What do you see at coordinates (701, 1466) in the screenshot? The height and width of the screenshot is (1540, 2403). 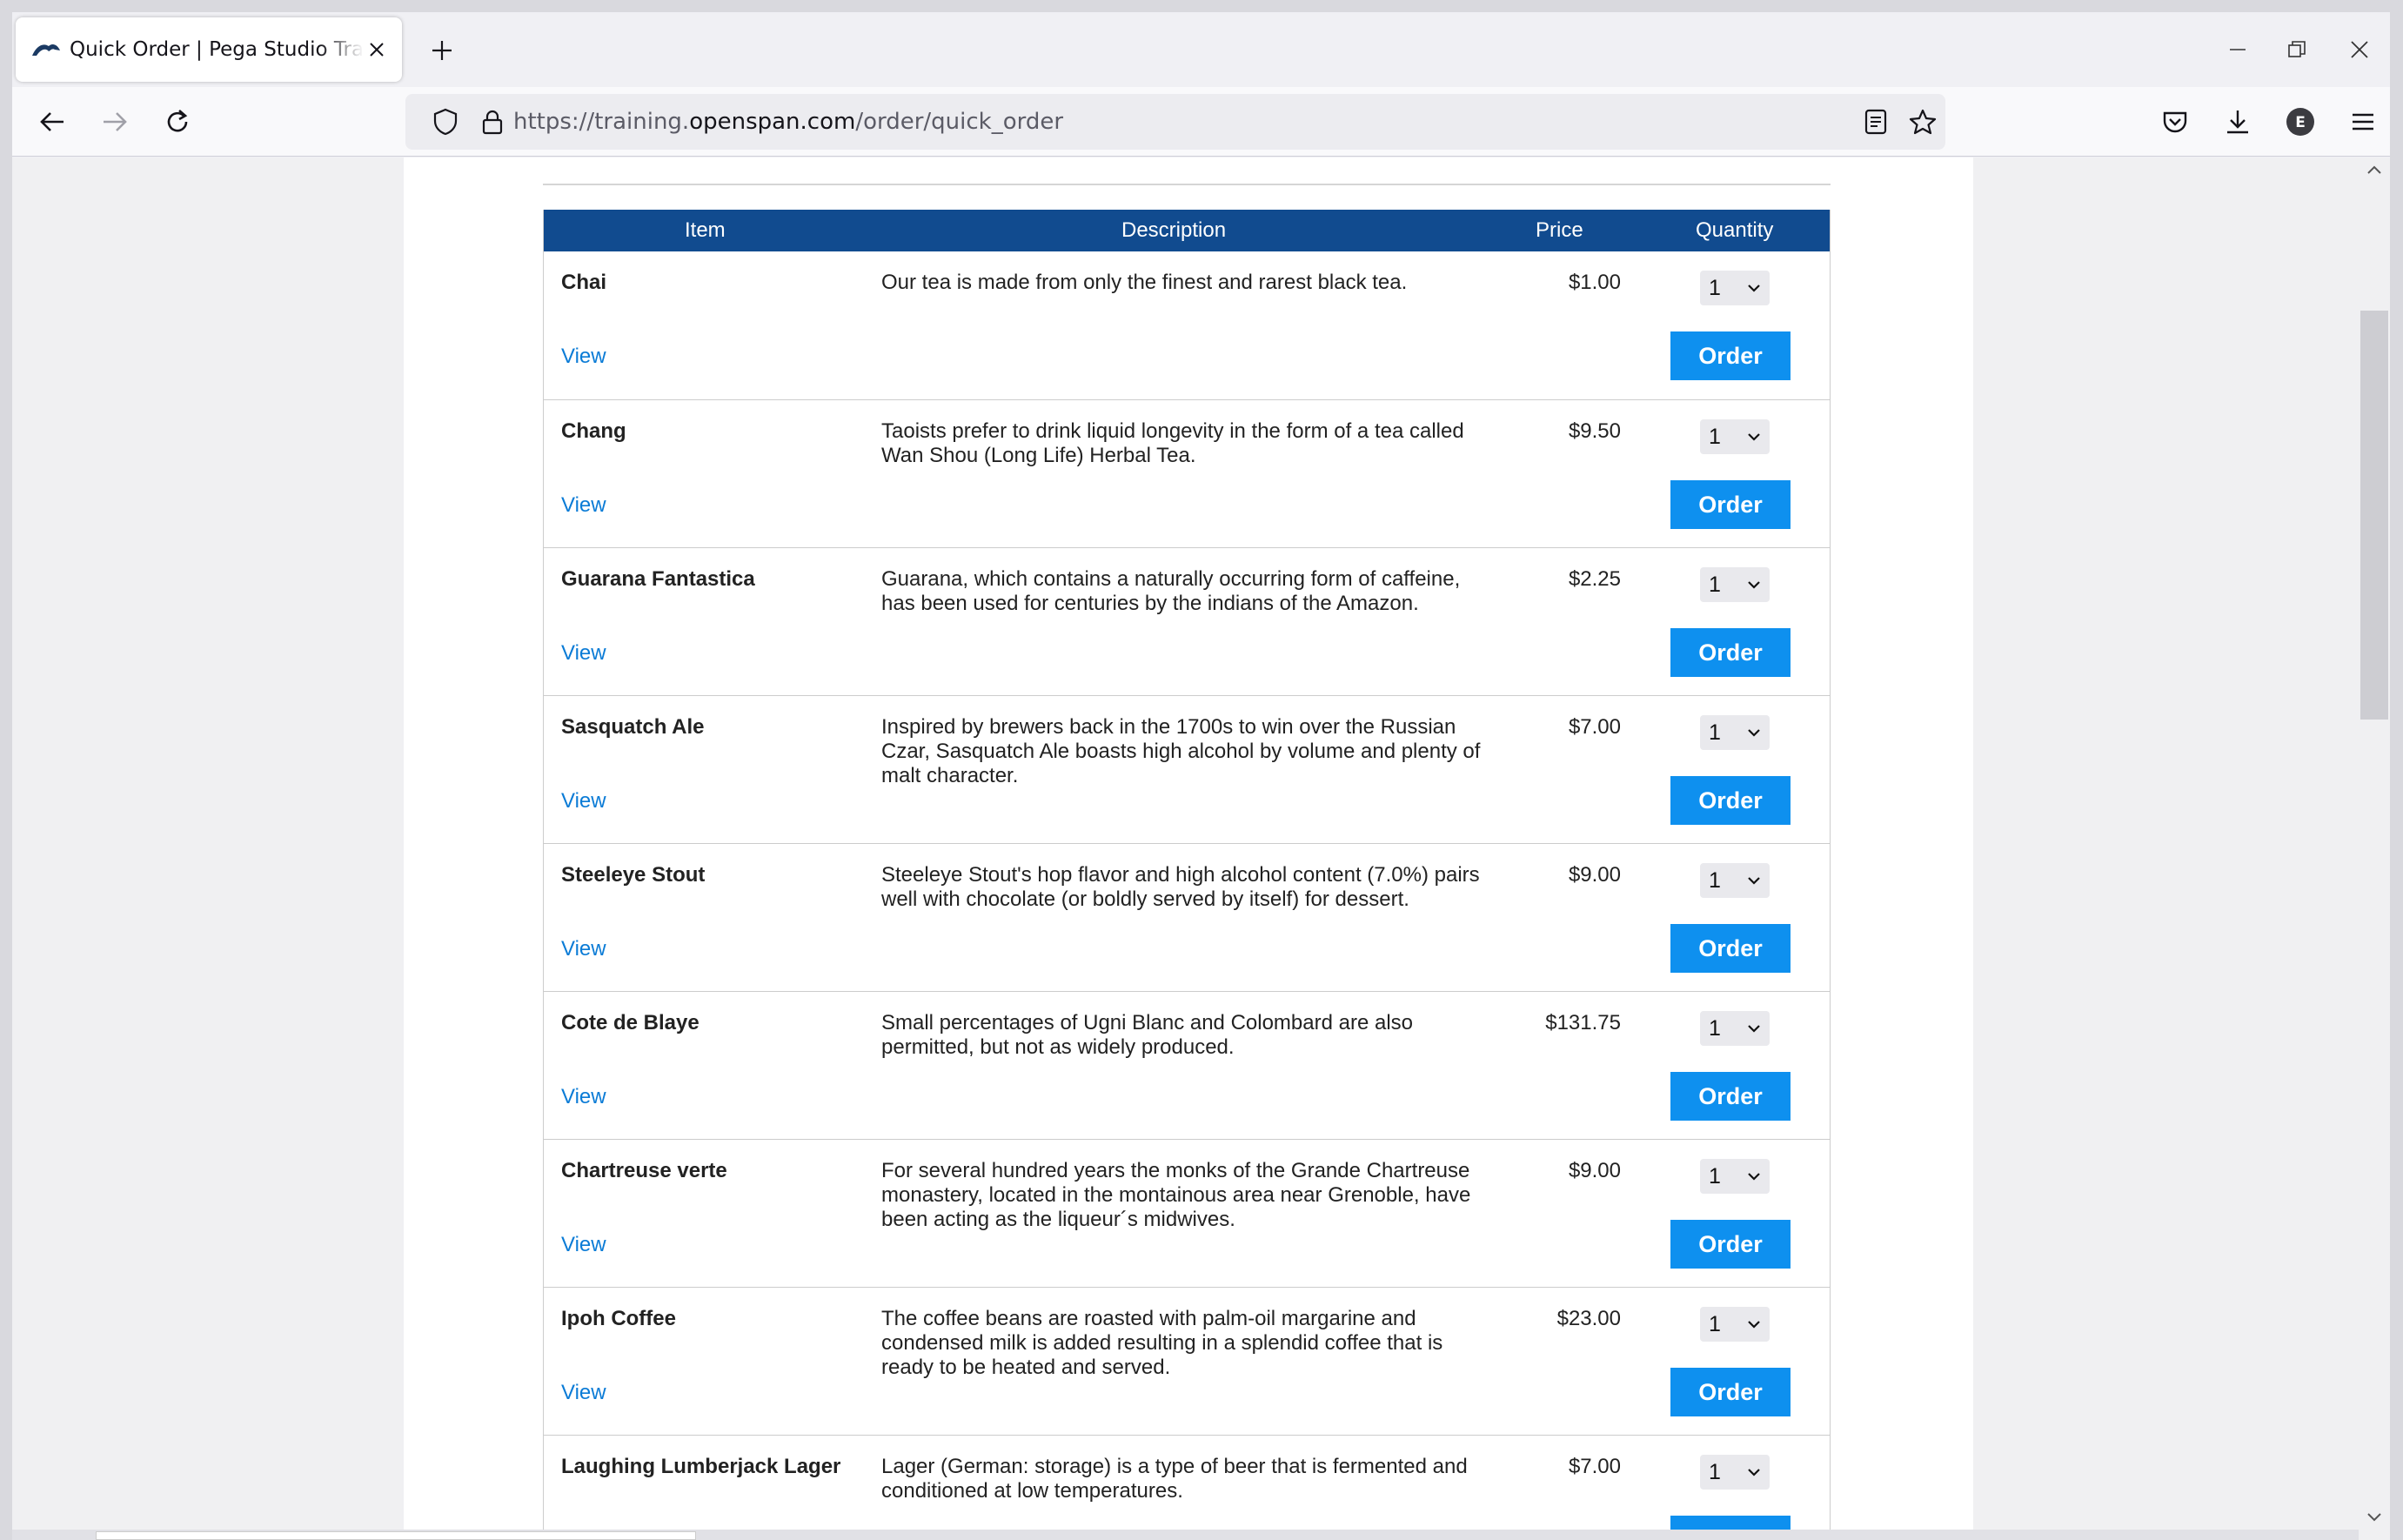 I see `item-name: Laughing Lumberjack Lager` at bounding box center [701, 1466].